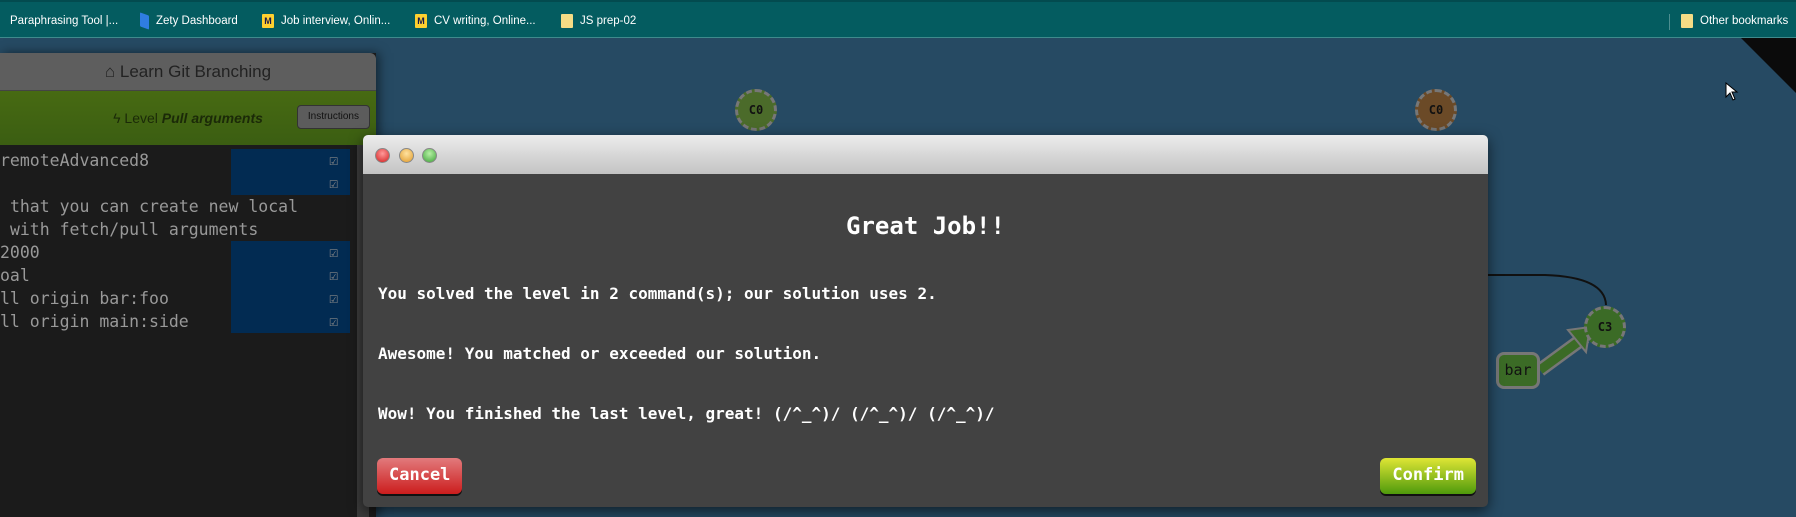 The image size is (1796, 517). What do you see at coordinates (134, 229) in the screenshot?
I see `terminal-line: with fetch/pull arguments` at bounding box center [134, 229].